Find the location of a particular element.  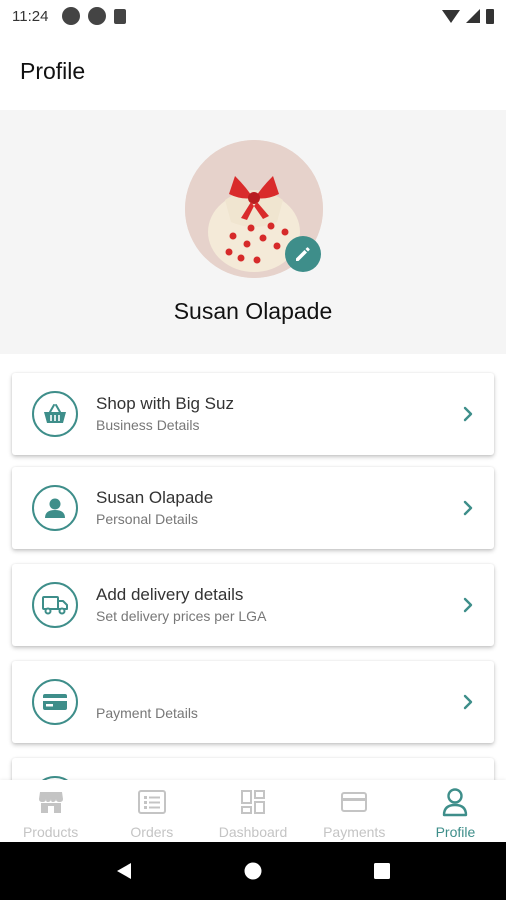

nav-label: Orders is located at coordinates (152, 832).